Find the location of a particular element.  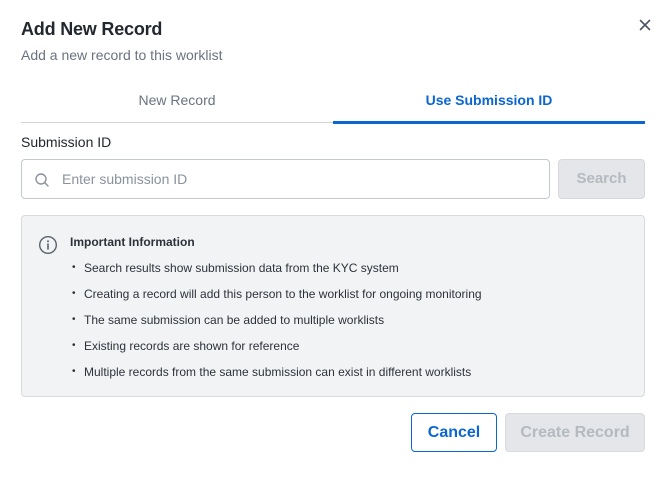

search-icon is located at coordinates (42, 180).